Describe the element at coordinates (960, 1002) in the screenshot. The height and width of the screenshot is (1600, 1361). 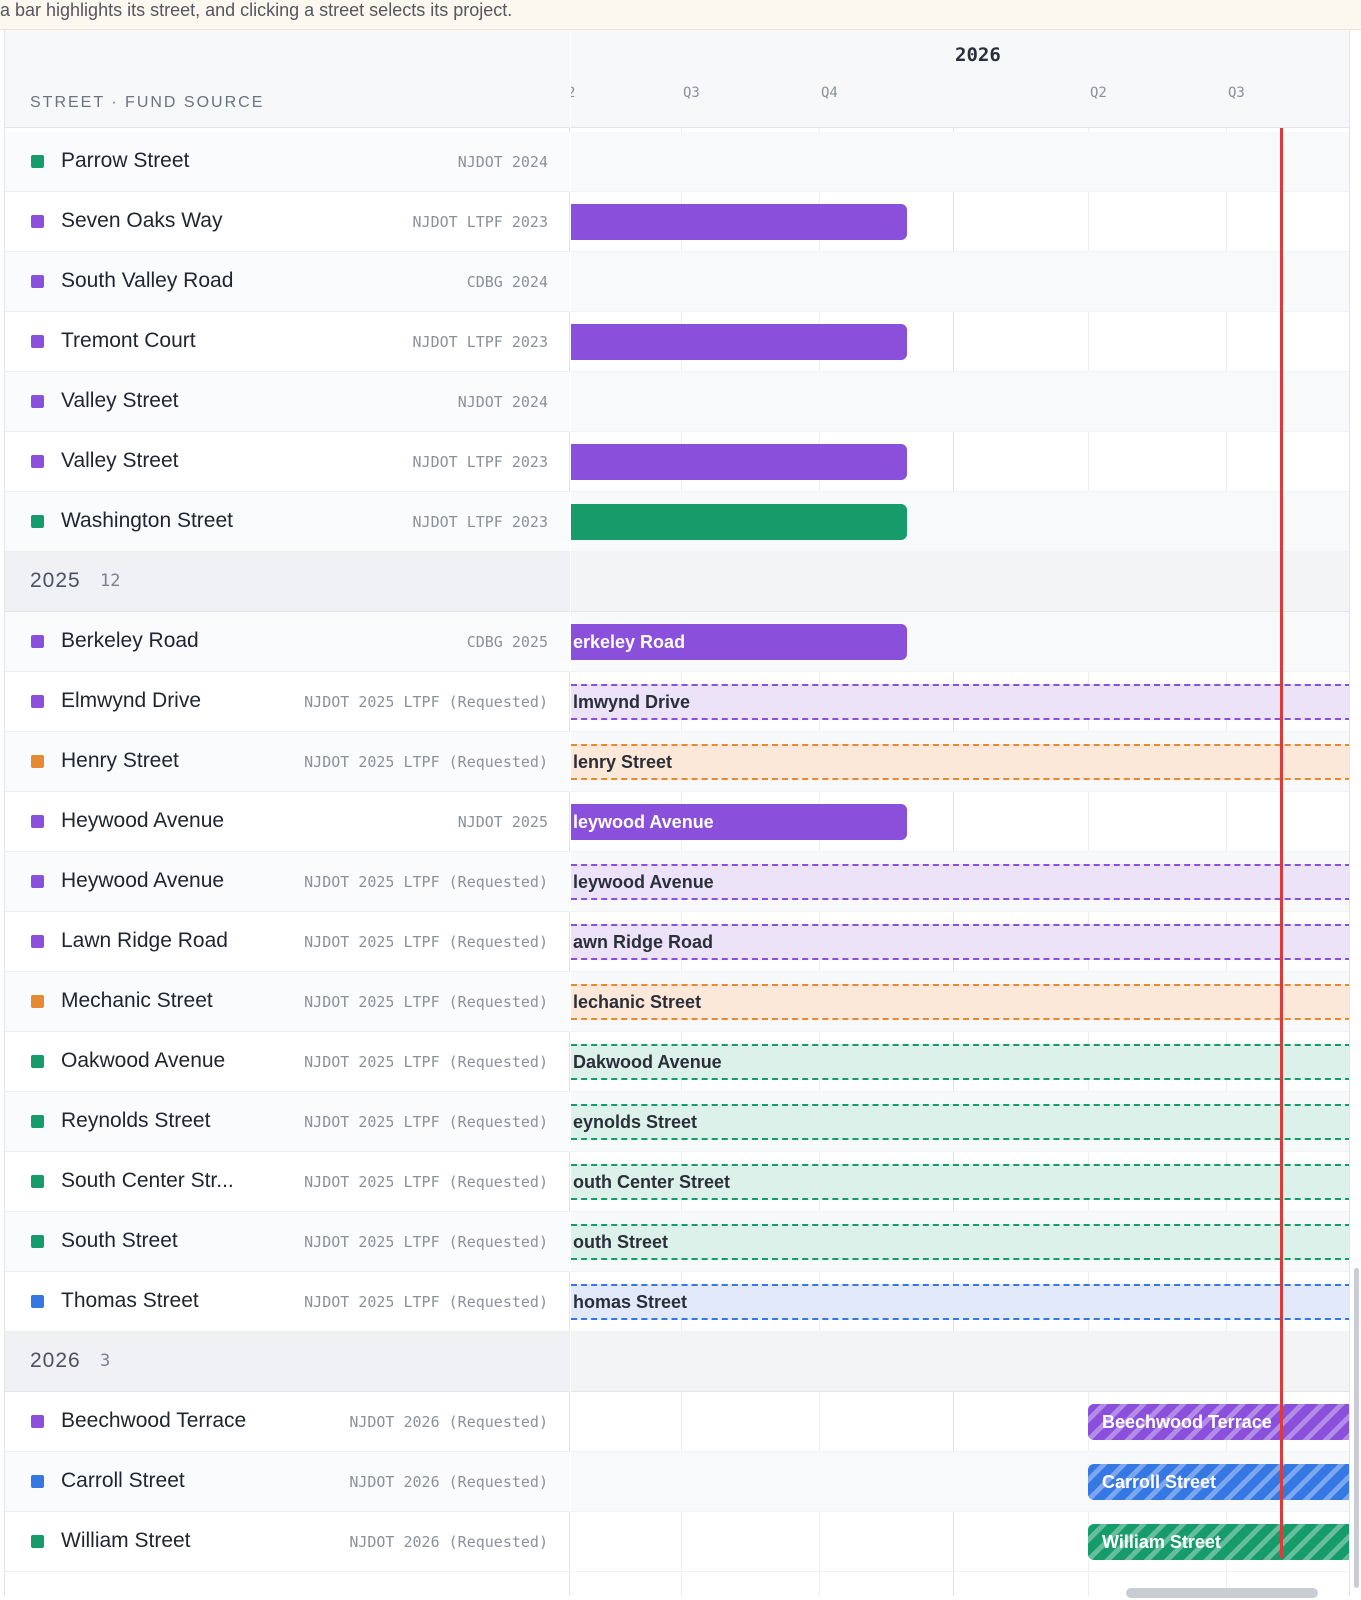
I see `project-bar: lechanic Street` at that location.